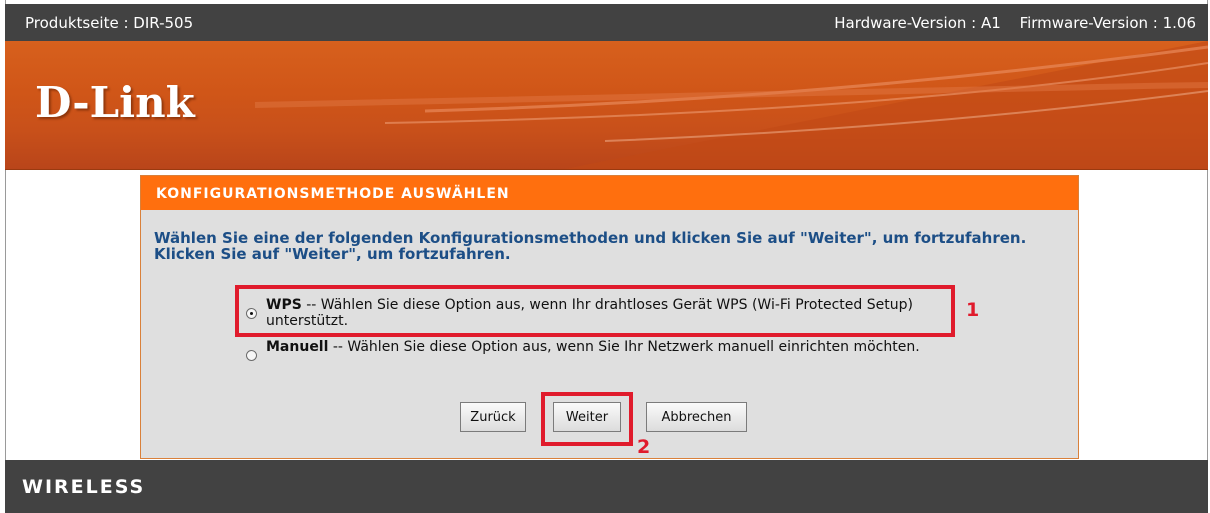  What do you see at coordinates (606, 486) in the screenshot?
I see `footer-bar: WIRELESS` at bounding box center [606, 486].